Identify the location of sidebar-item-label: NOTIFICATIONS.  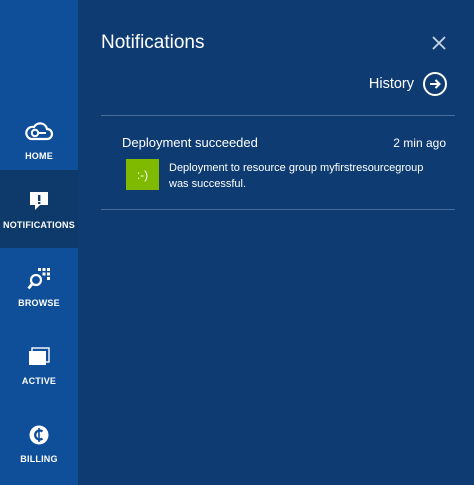
(39, 225).